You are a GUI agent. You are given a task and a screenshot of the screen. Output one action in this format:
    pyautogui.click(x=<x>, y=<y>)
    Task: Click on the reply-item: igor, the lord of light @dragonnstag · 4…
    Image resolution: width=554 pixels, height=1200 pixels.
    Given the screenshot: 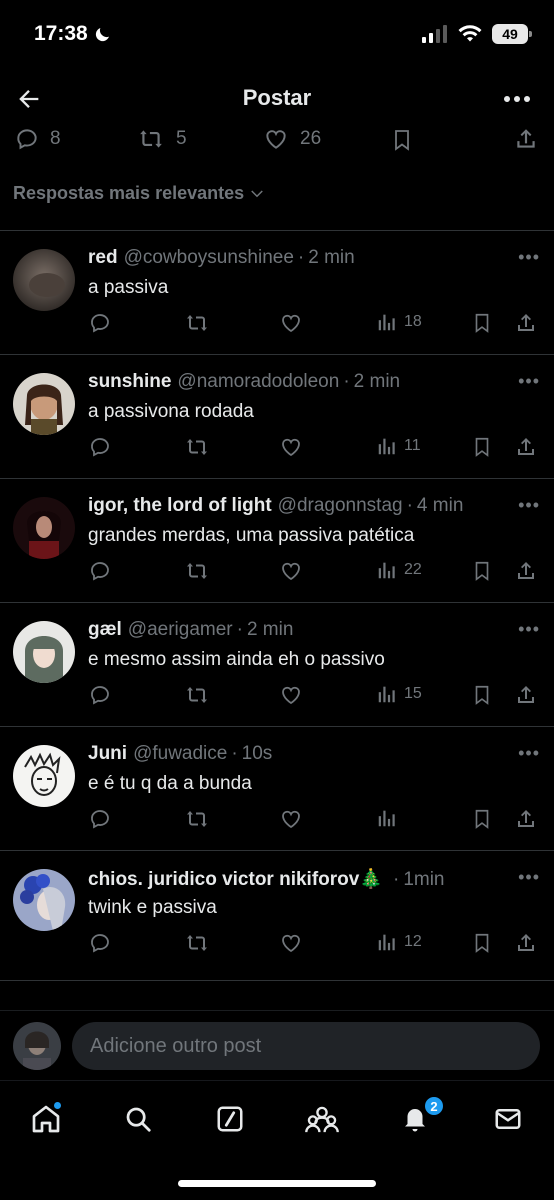 What is the action you would take?
    pyautogui.click(x=277, y=541)
    